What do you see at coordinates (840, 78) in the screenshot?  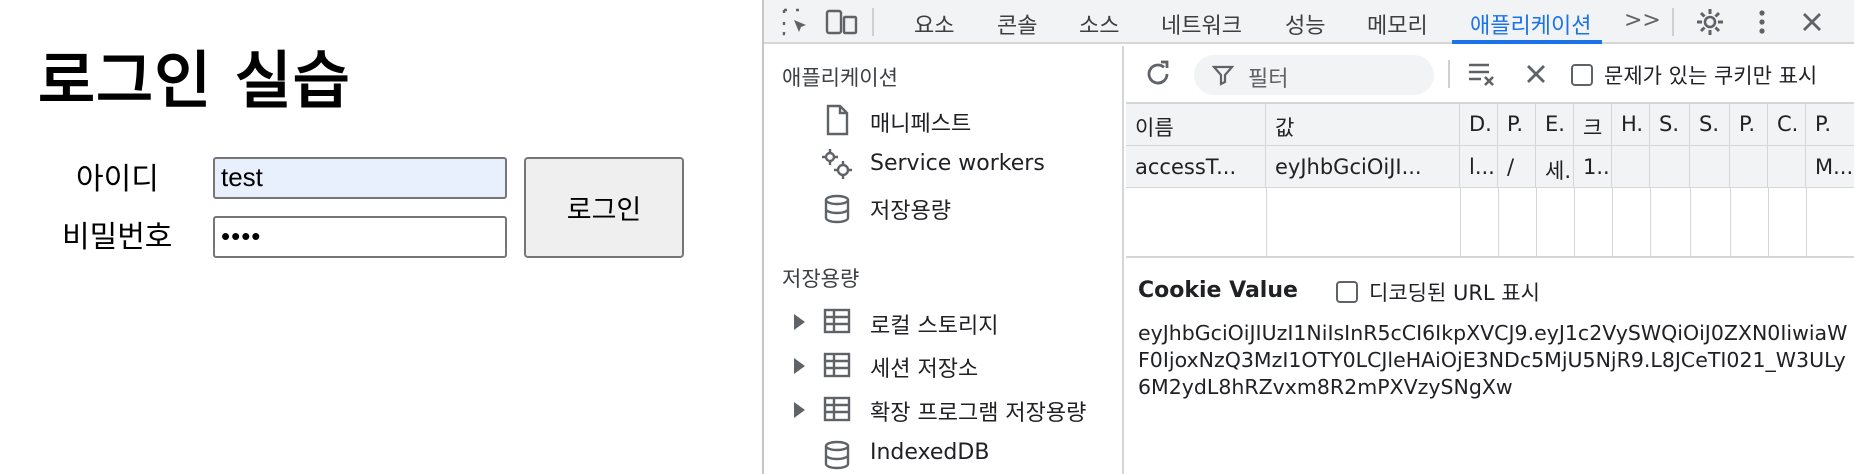 I see `sidebar-header-application: 애플리케이션` at bounding box center [840, 78].